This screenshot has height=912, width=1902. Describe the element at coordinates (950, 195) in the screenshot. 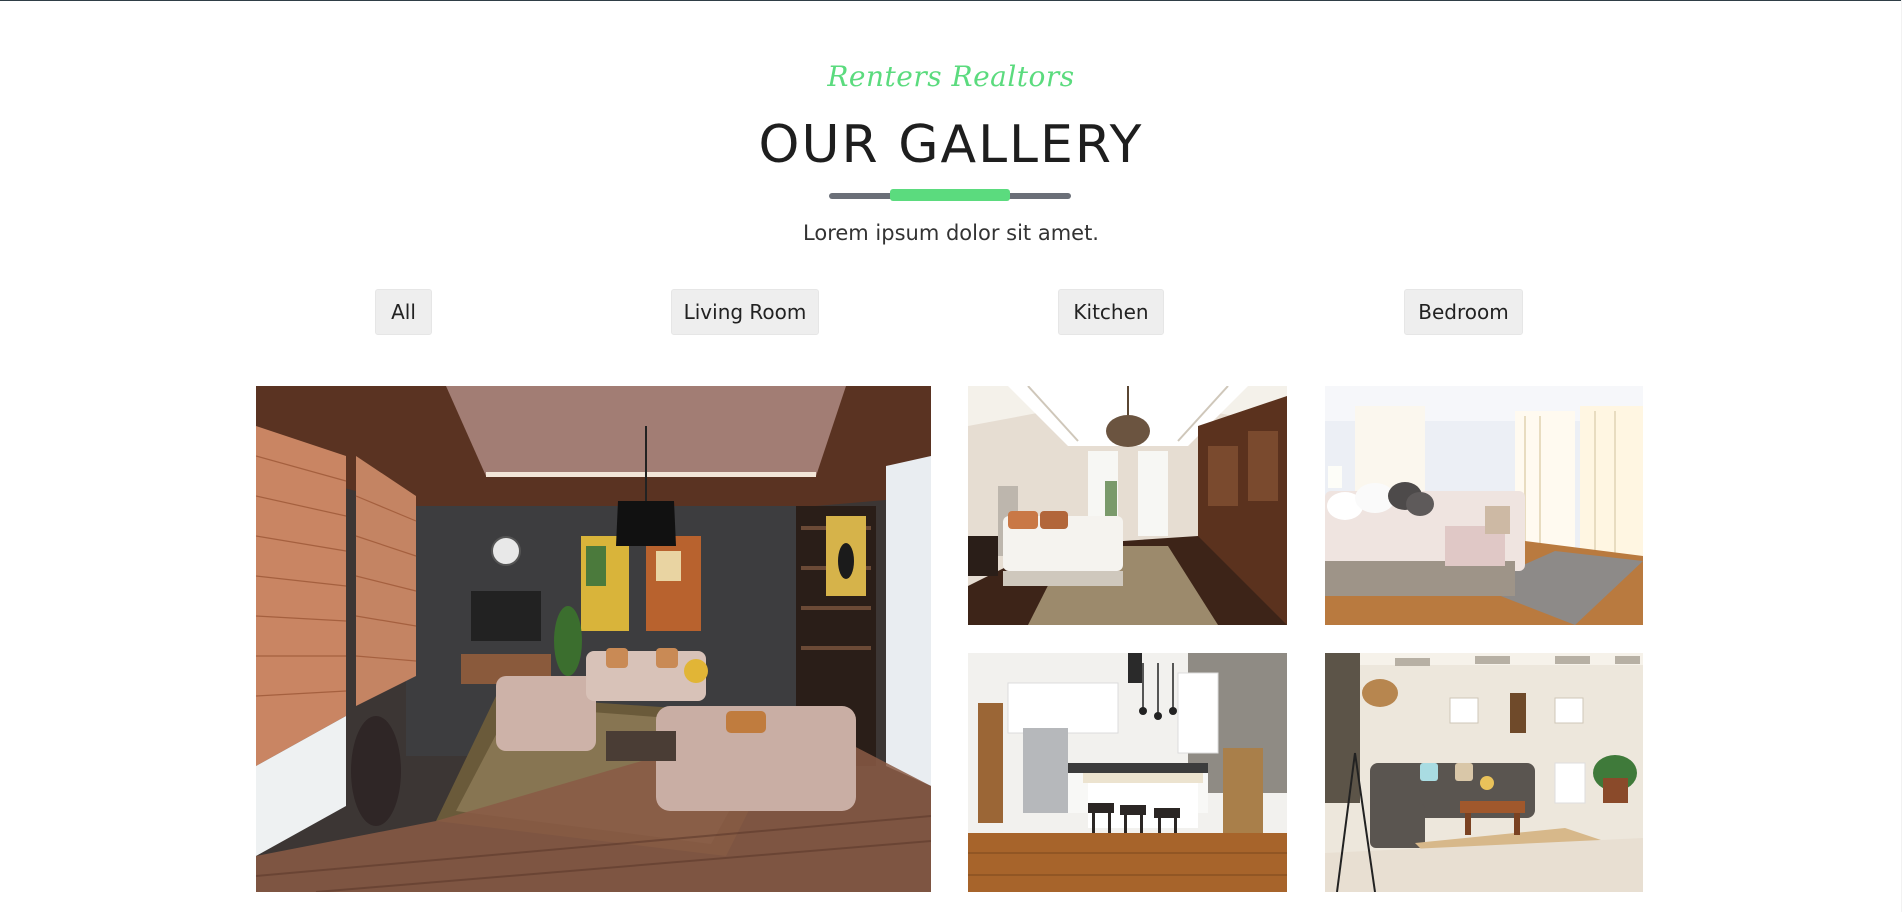

I see `title-divider-accent` at that location.